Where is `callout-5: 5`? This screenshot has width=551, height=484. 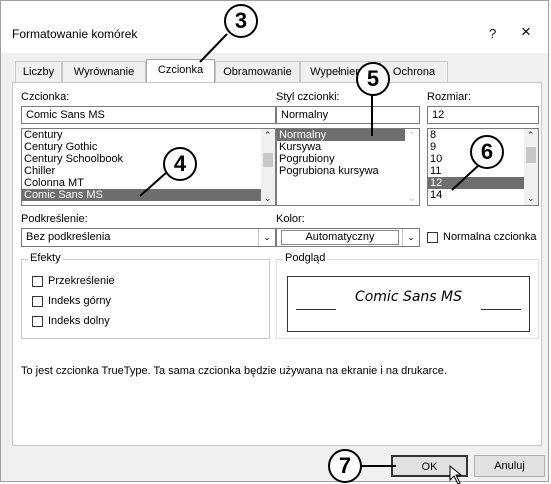 callout-5: 5 is located at coordinates (373, 79).